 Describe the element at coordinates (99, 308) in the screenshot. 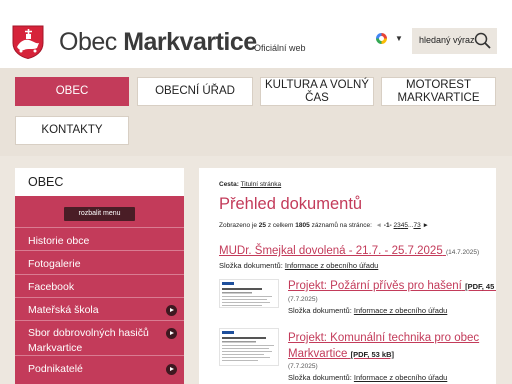

I see `sidebar-item-materska-skola: Mateřská škola` at that location.